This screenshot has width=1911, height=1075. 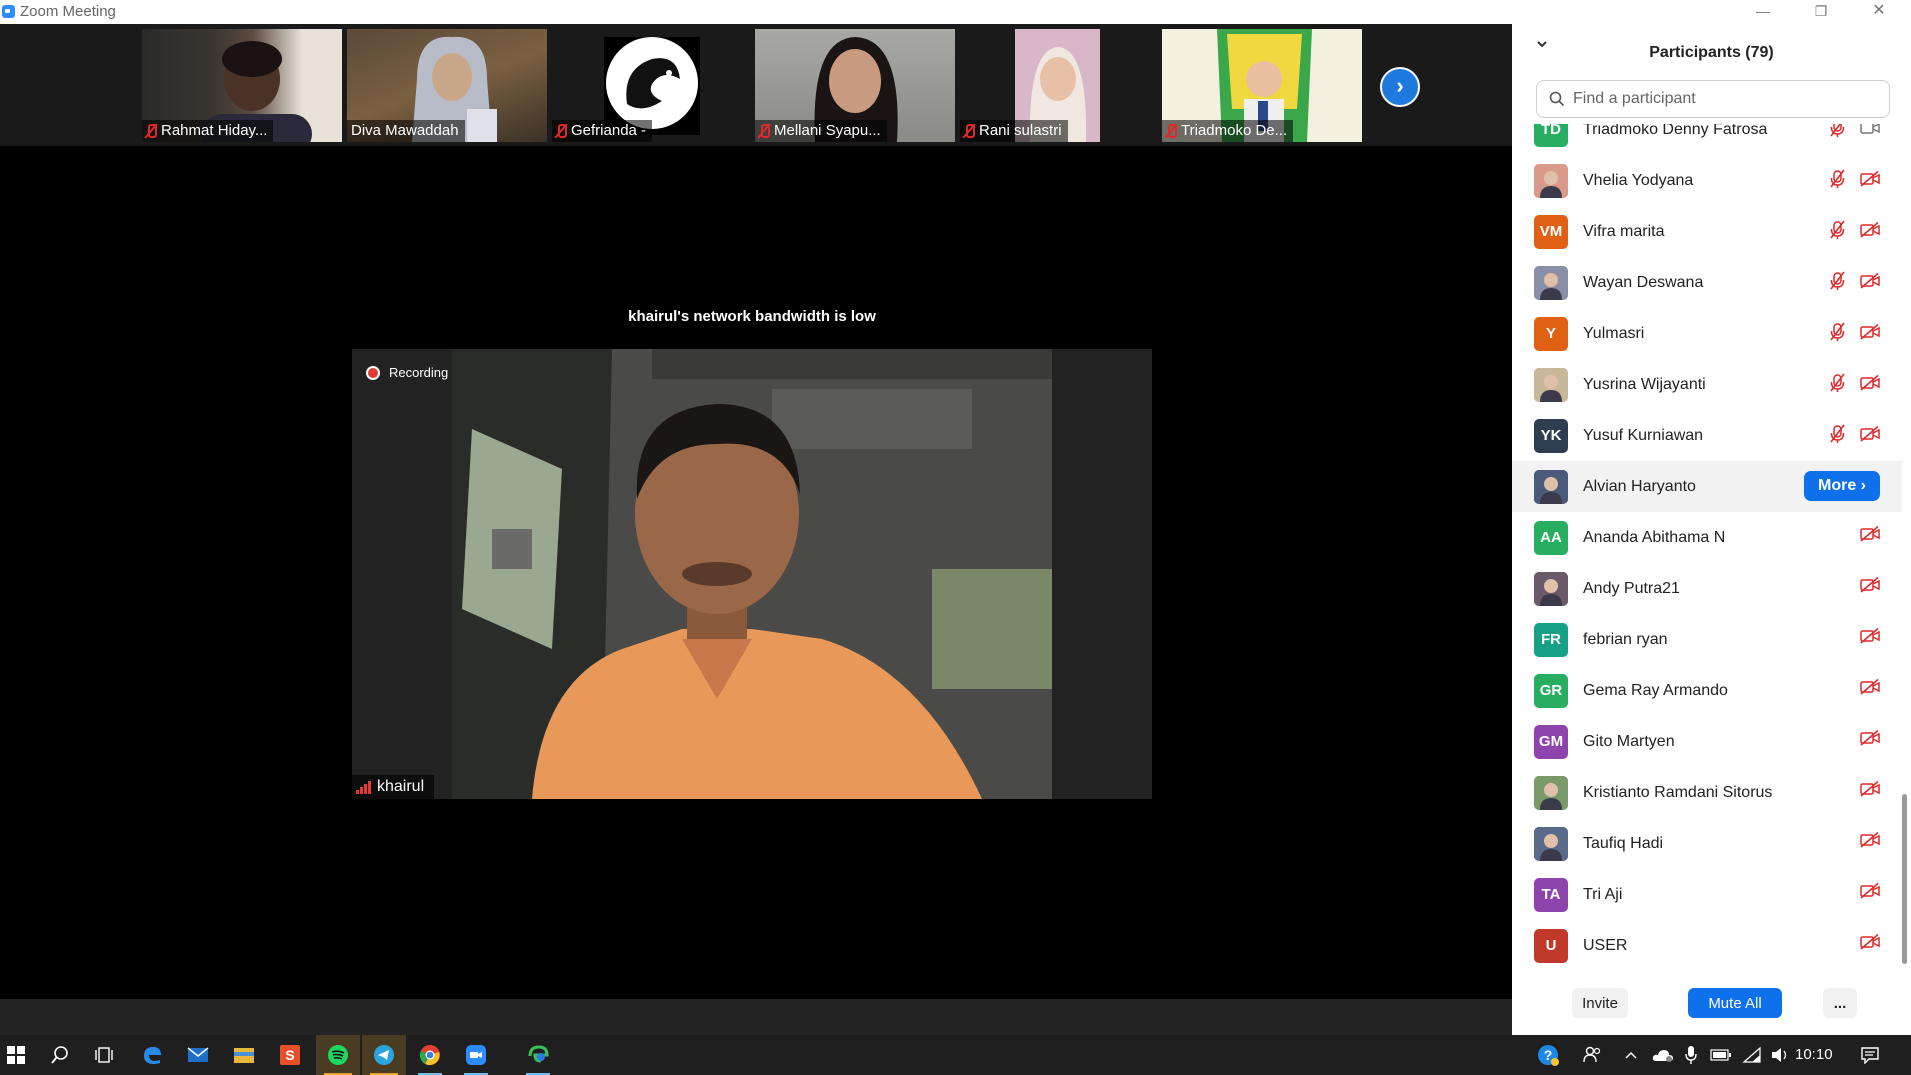 I want to click on microphone-icon, so click(x=1691, y=1055).